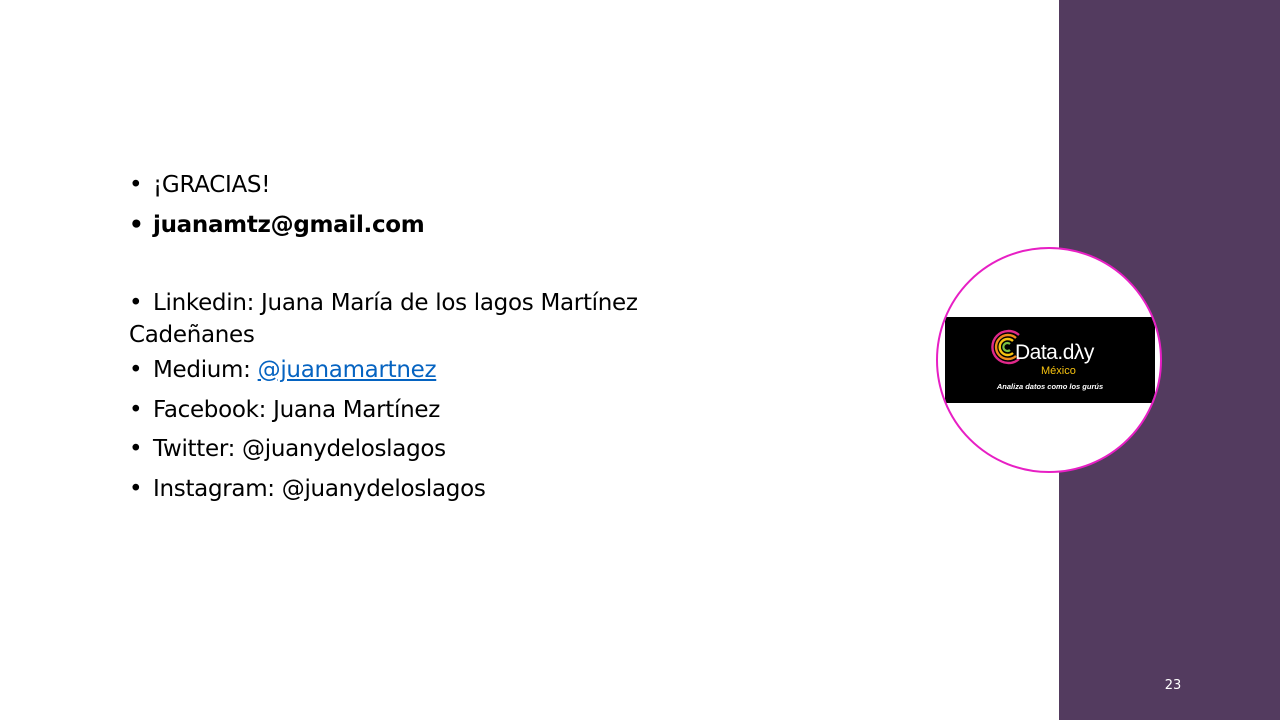  I want to click on list-item-email: • juanamtz@gmail.com, so click(459, 226).